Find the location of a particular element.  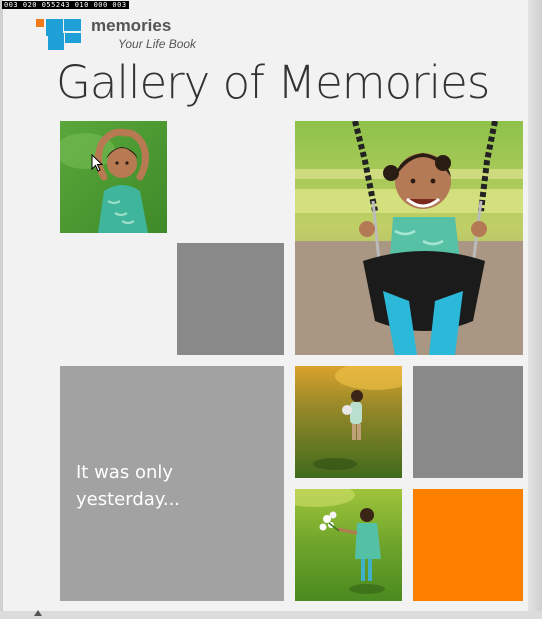

window-frame-left is located at coordinates (1, 309).